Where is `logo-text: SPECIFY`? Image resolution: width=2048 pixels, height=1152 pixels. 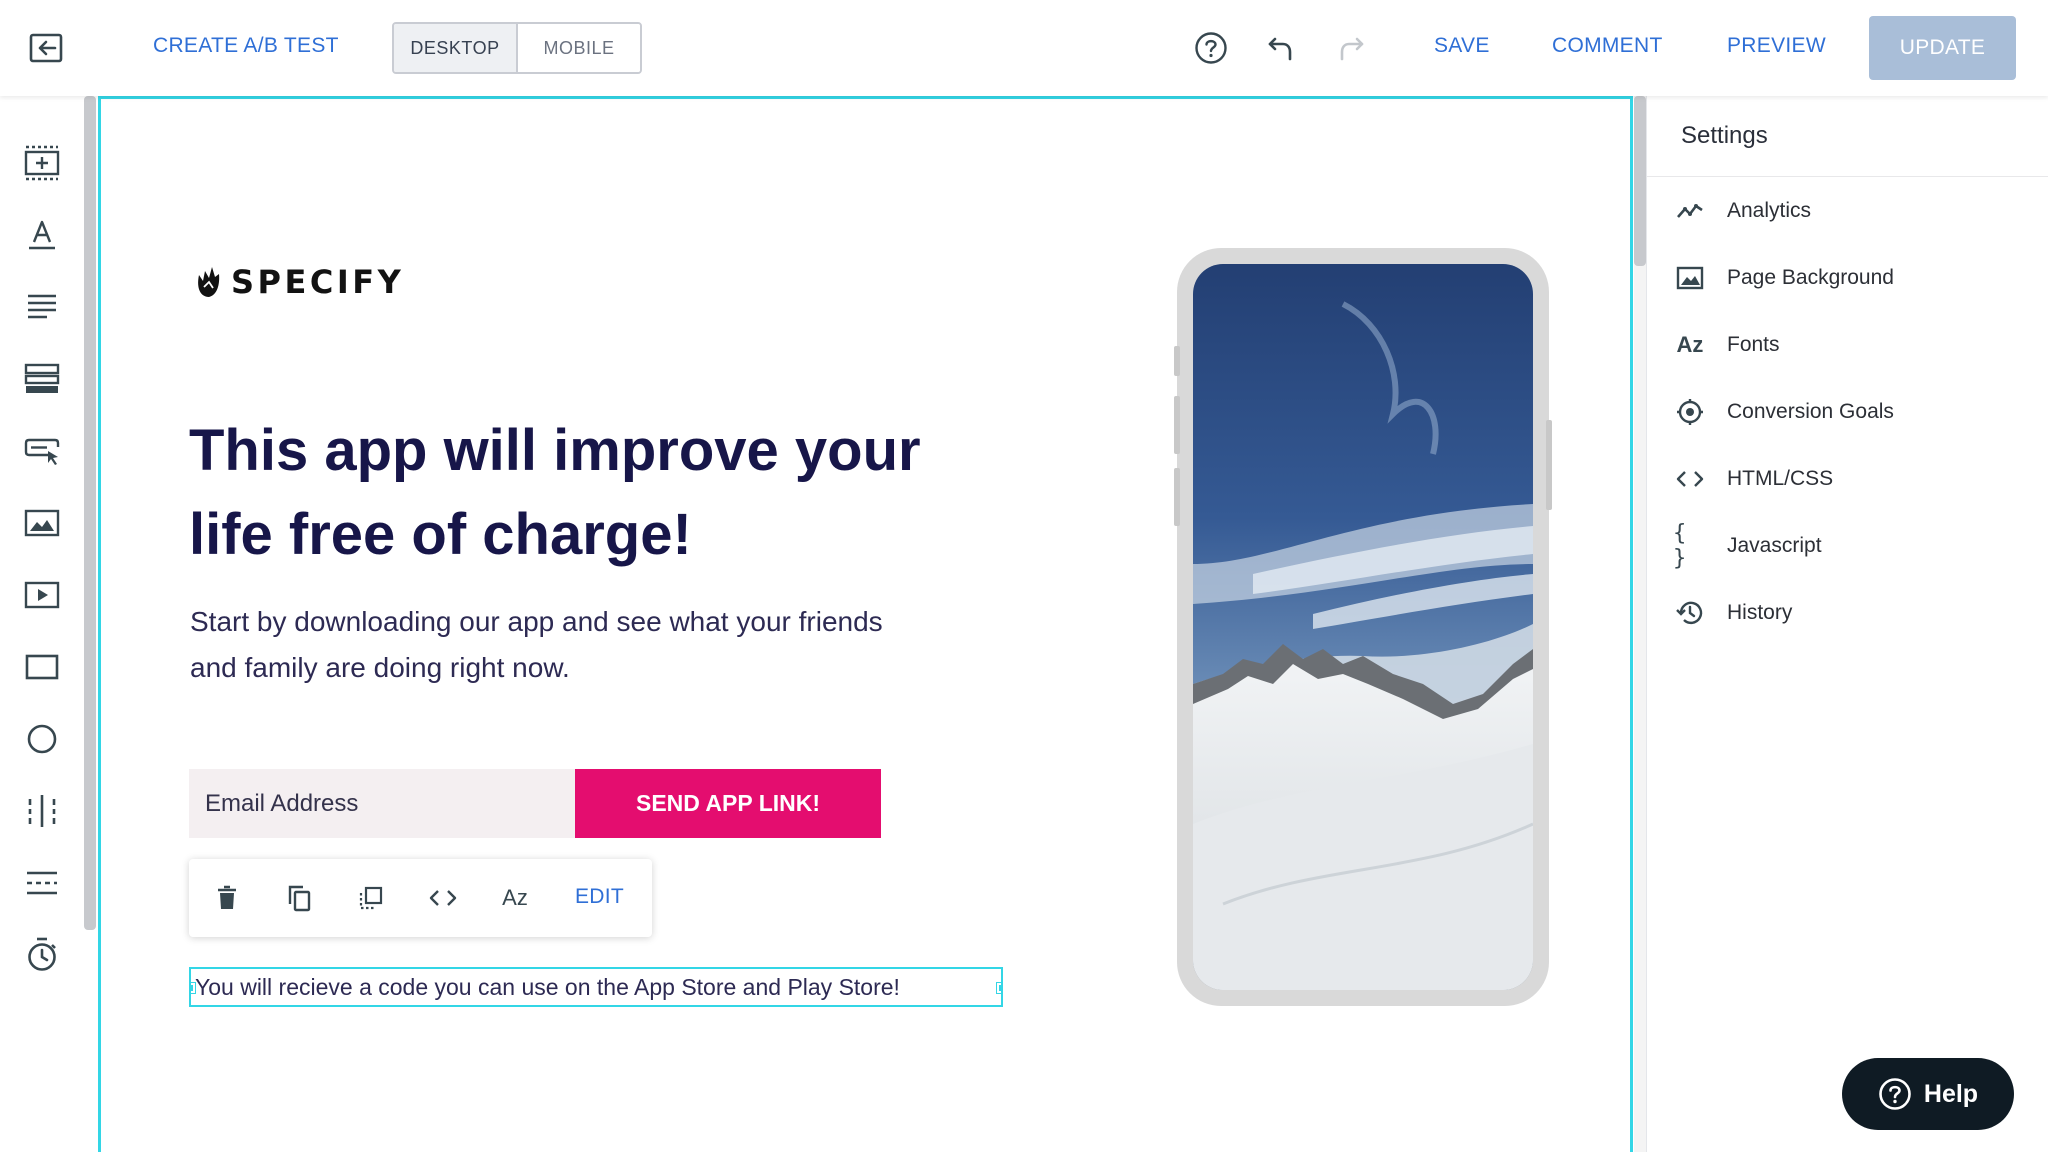 logo-text: SPECIFY is located at coordinates (318, 282).